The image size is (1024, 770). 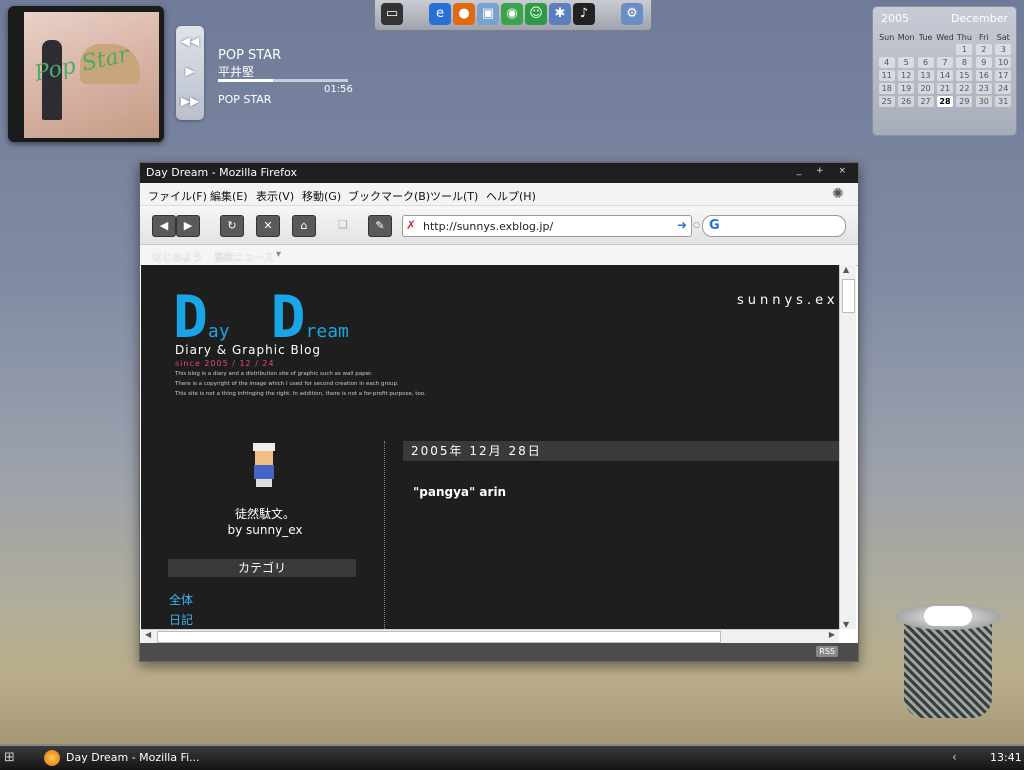 What do you see at coordinates (264, 514) in the screenshot?
I see `blog-tagline: 徒然駄文。` at bounding box center [264, 514].